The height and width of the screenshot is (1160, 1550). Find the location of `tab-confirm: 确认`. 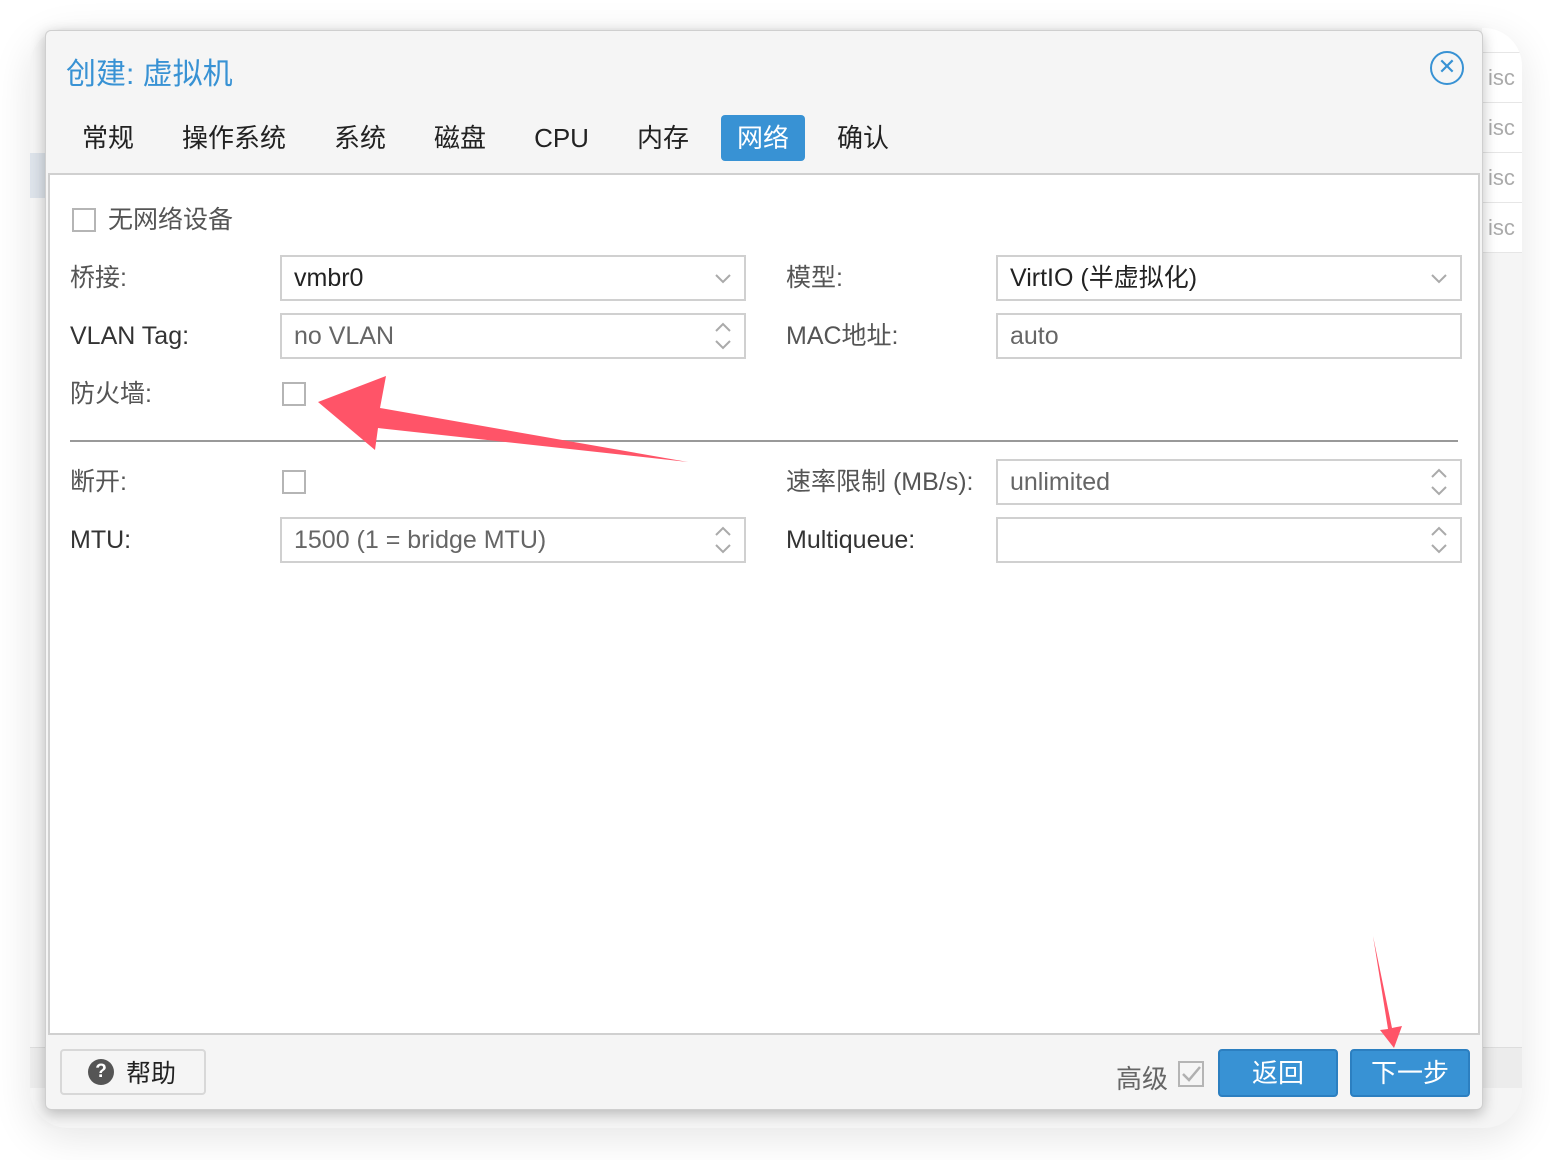

tab-confirm: 确认 is located at coordinates (863, 138).